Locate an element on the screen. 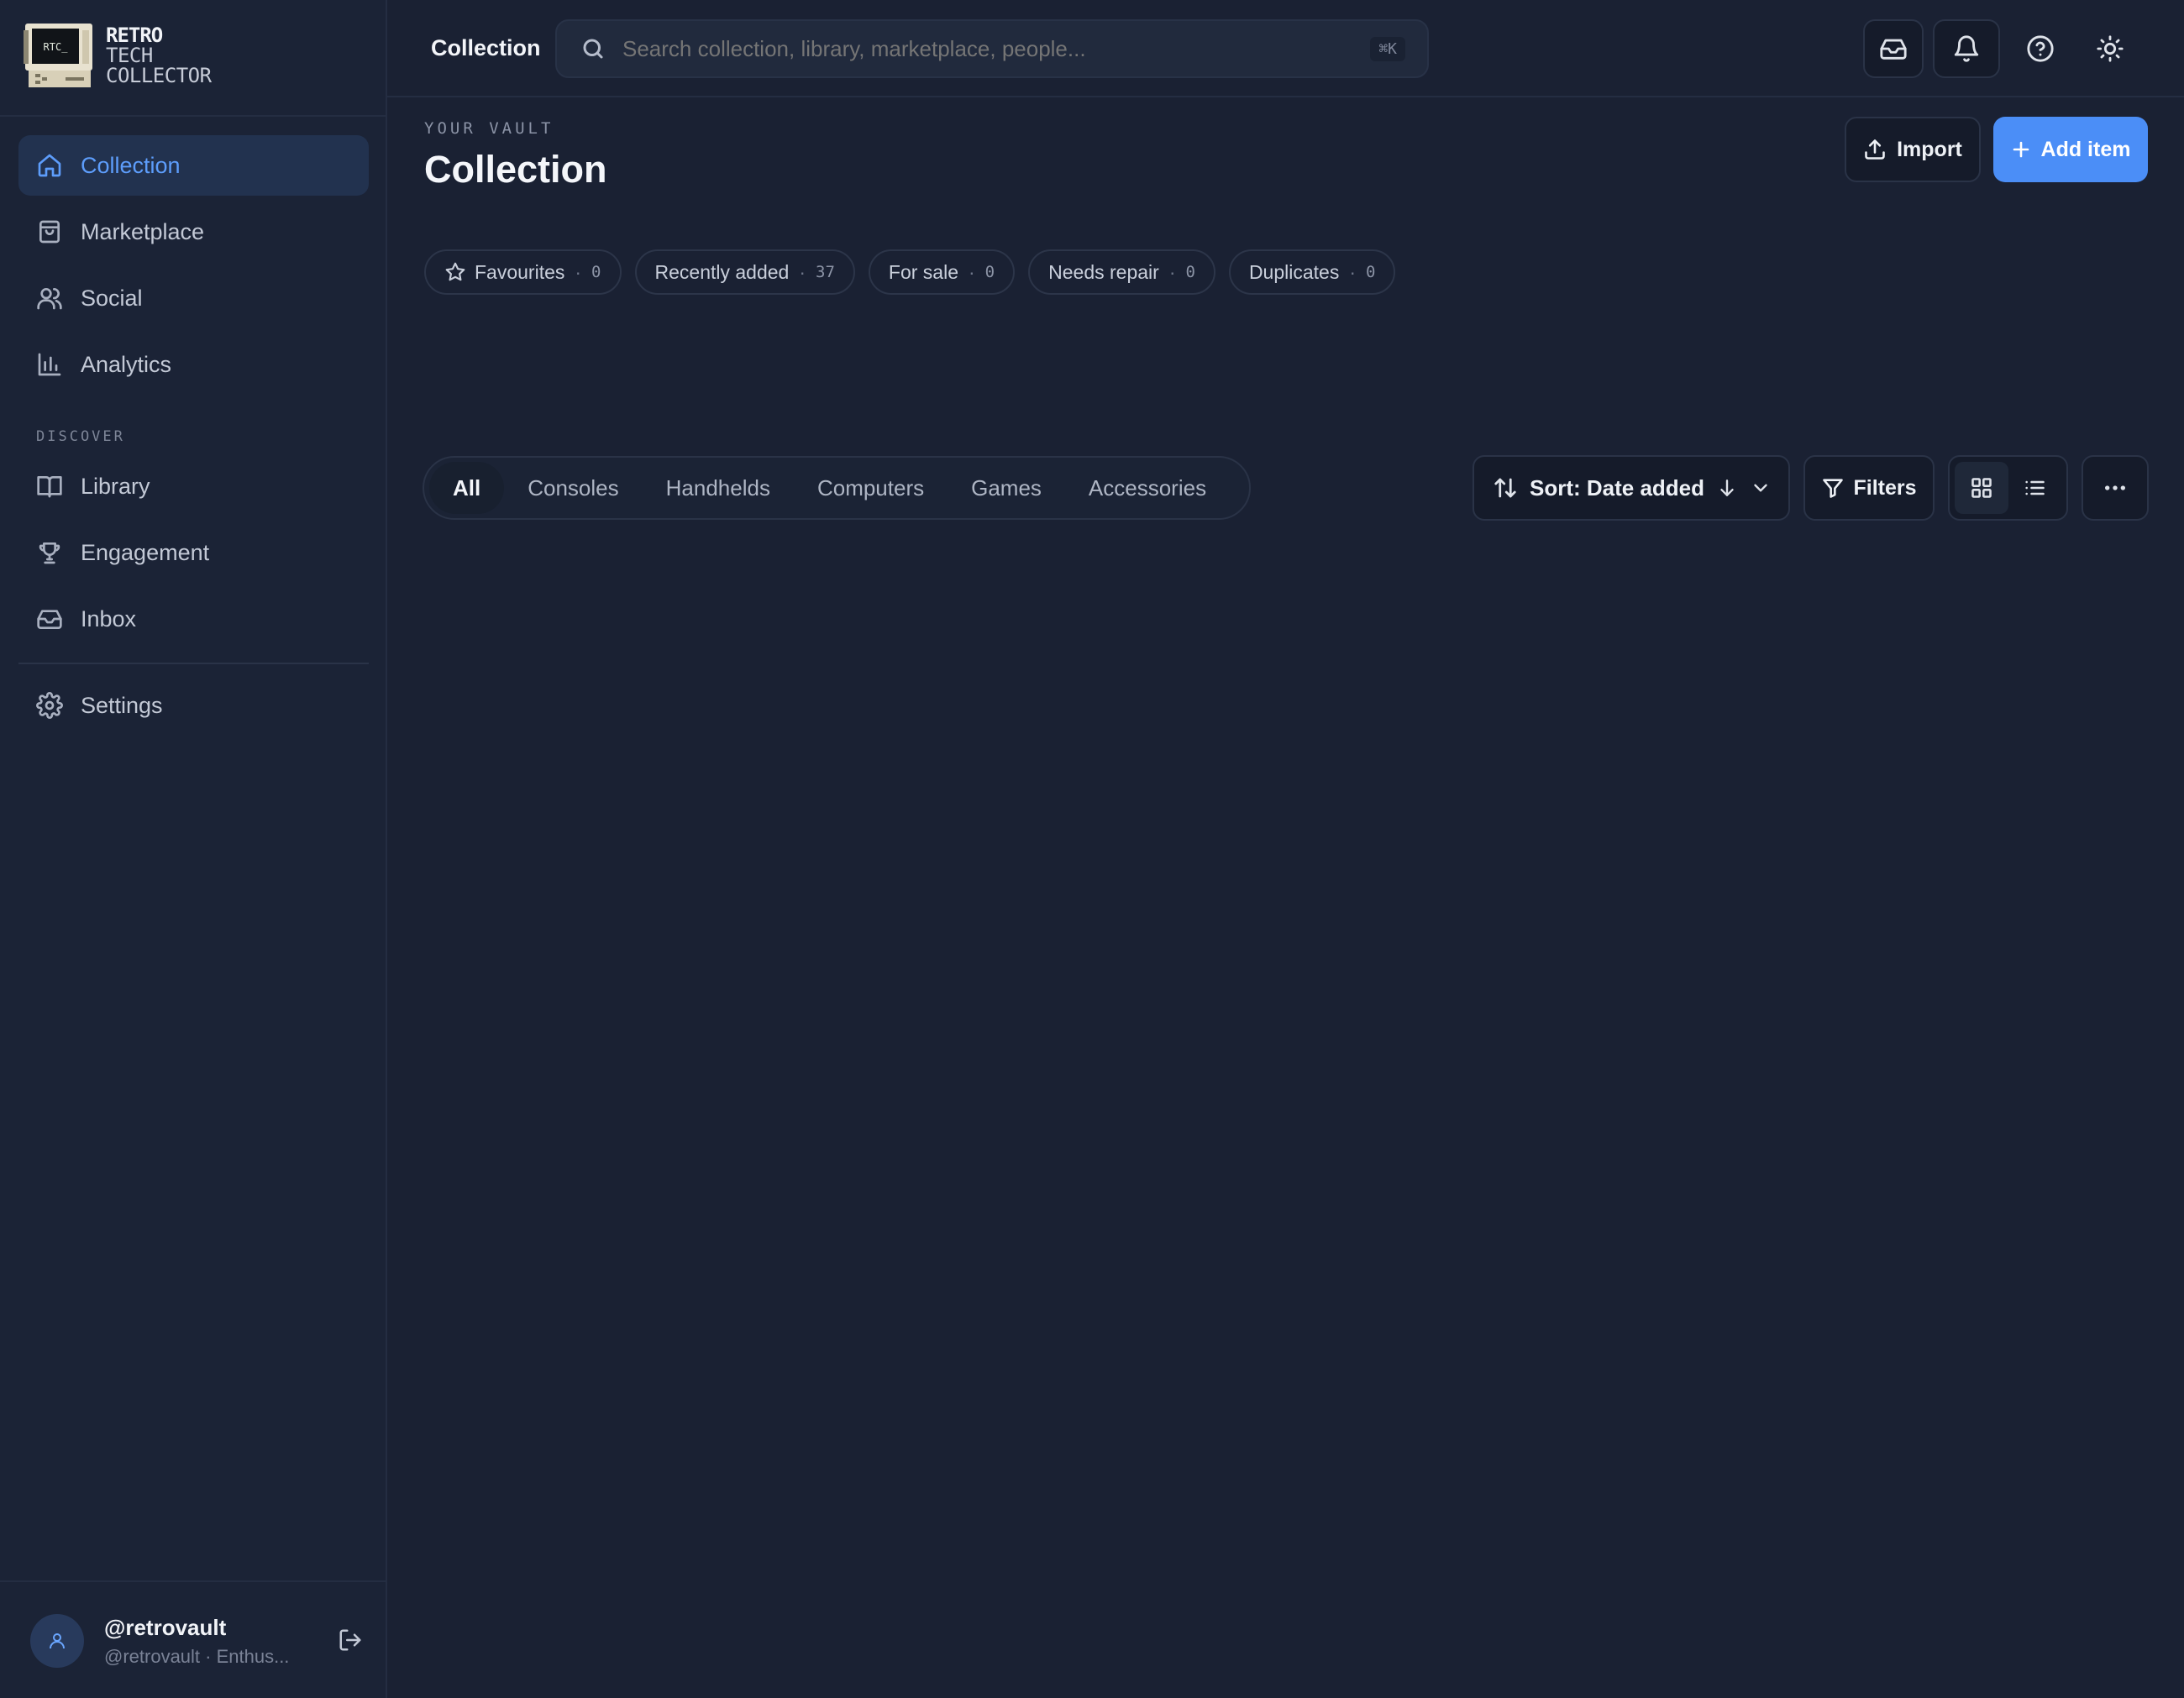  brand-wordmark: RETRO TECH COLLECTOR is located at coordinates (159, 55).